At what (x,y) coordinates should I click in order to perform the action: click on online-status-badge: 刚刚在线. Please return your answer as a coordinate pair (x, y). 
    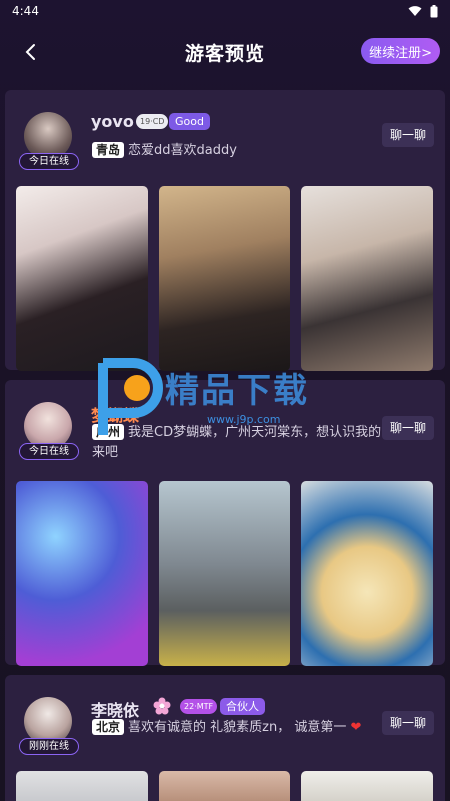
    Looking at the image, I should click on (49, 746).